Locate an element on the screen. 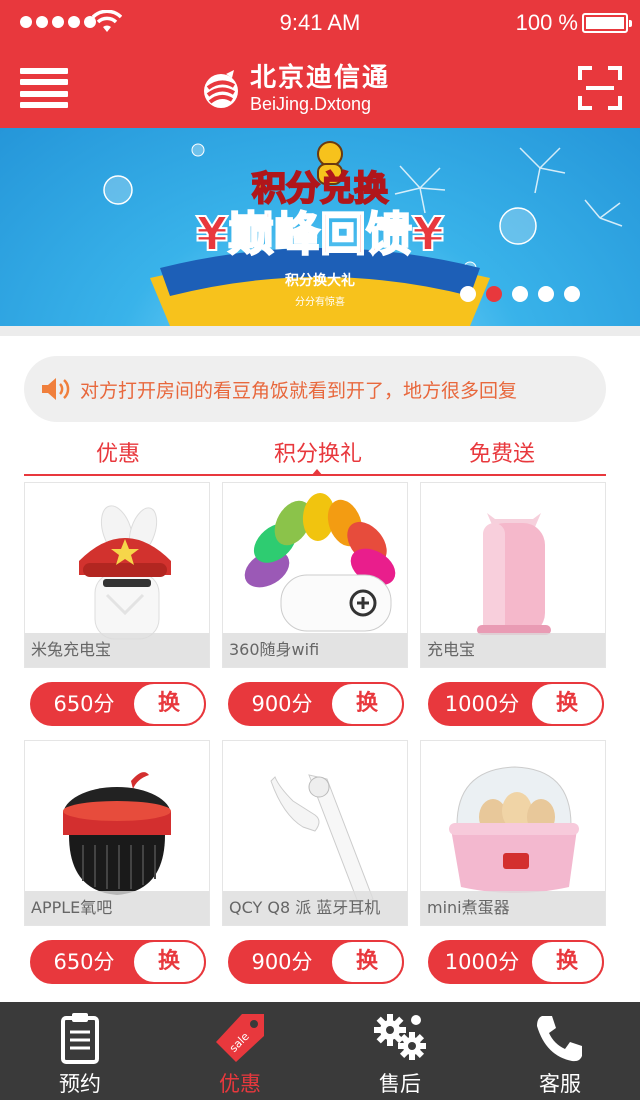 Image resolution: width=640 pixels, height=1100 pixels. product-name: mini煮蛋器 is located at coordinates (513, 908).